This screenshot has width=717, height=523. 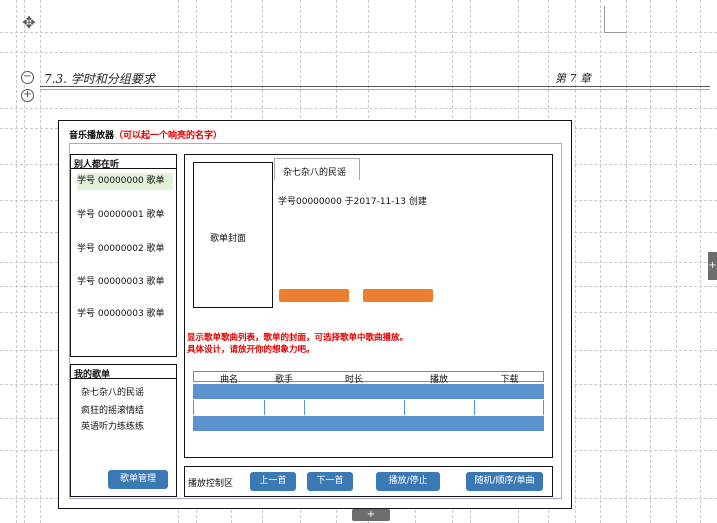 I want to click on table-header-row: 曲名 歌手 时长 播放 下载, so click(x=368, y=378).